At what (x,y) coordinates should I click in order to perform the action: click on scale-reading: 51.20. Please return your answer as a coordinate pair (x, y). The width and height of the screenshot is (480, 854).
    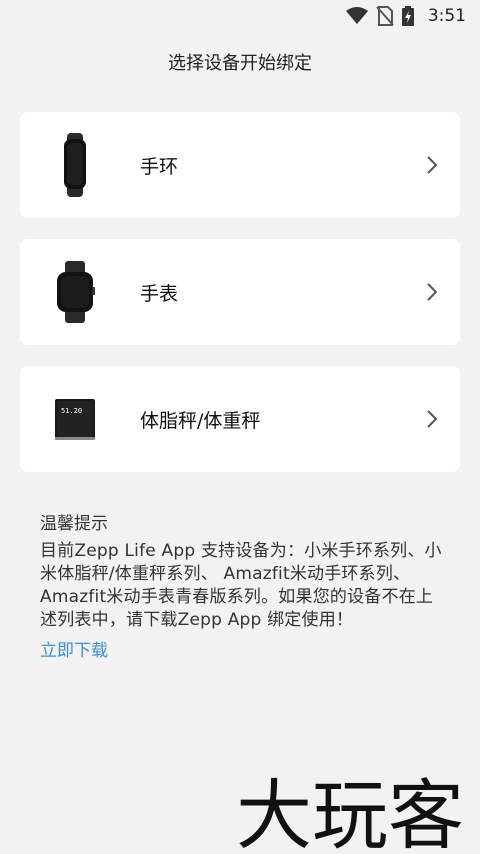
    Looking at the image, I should click on (71, 411).